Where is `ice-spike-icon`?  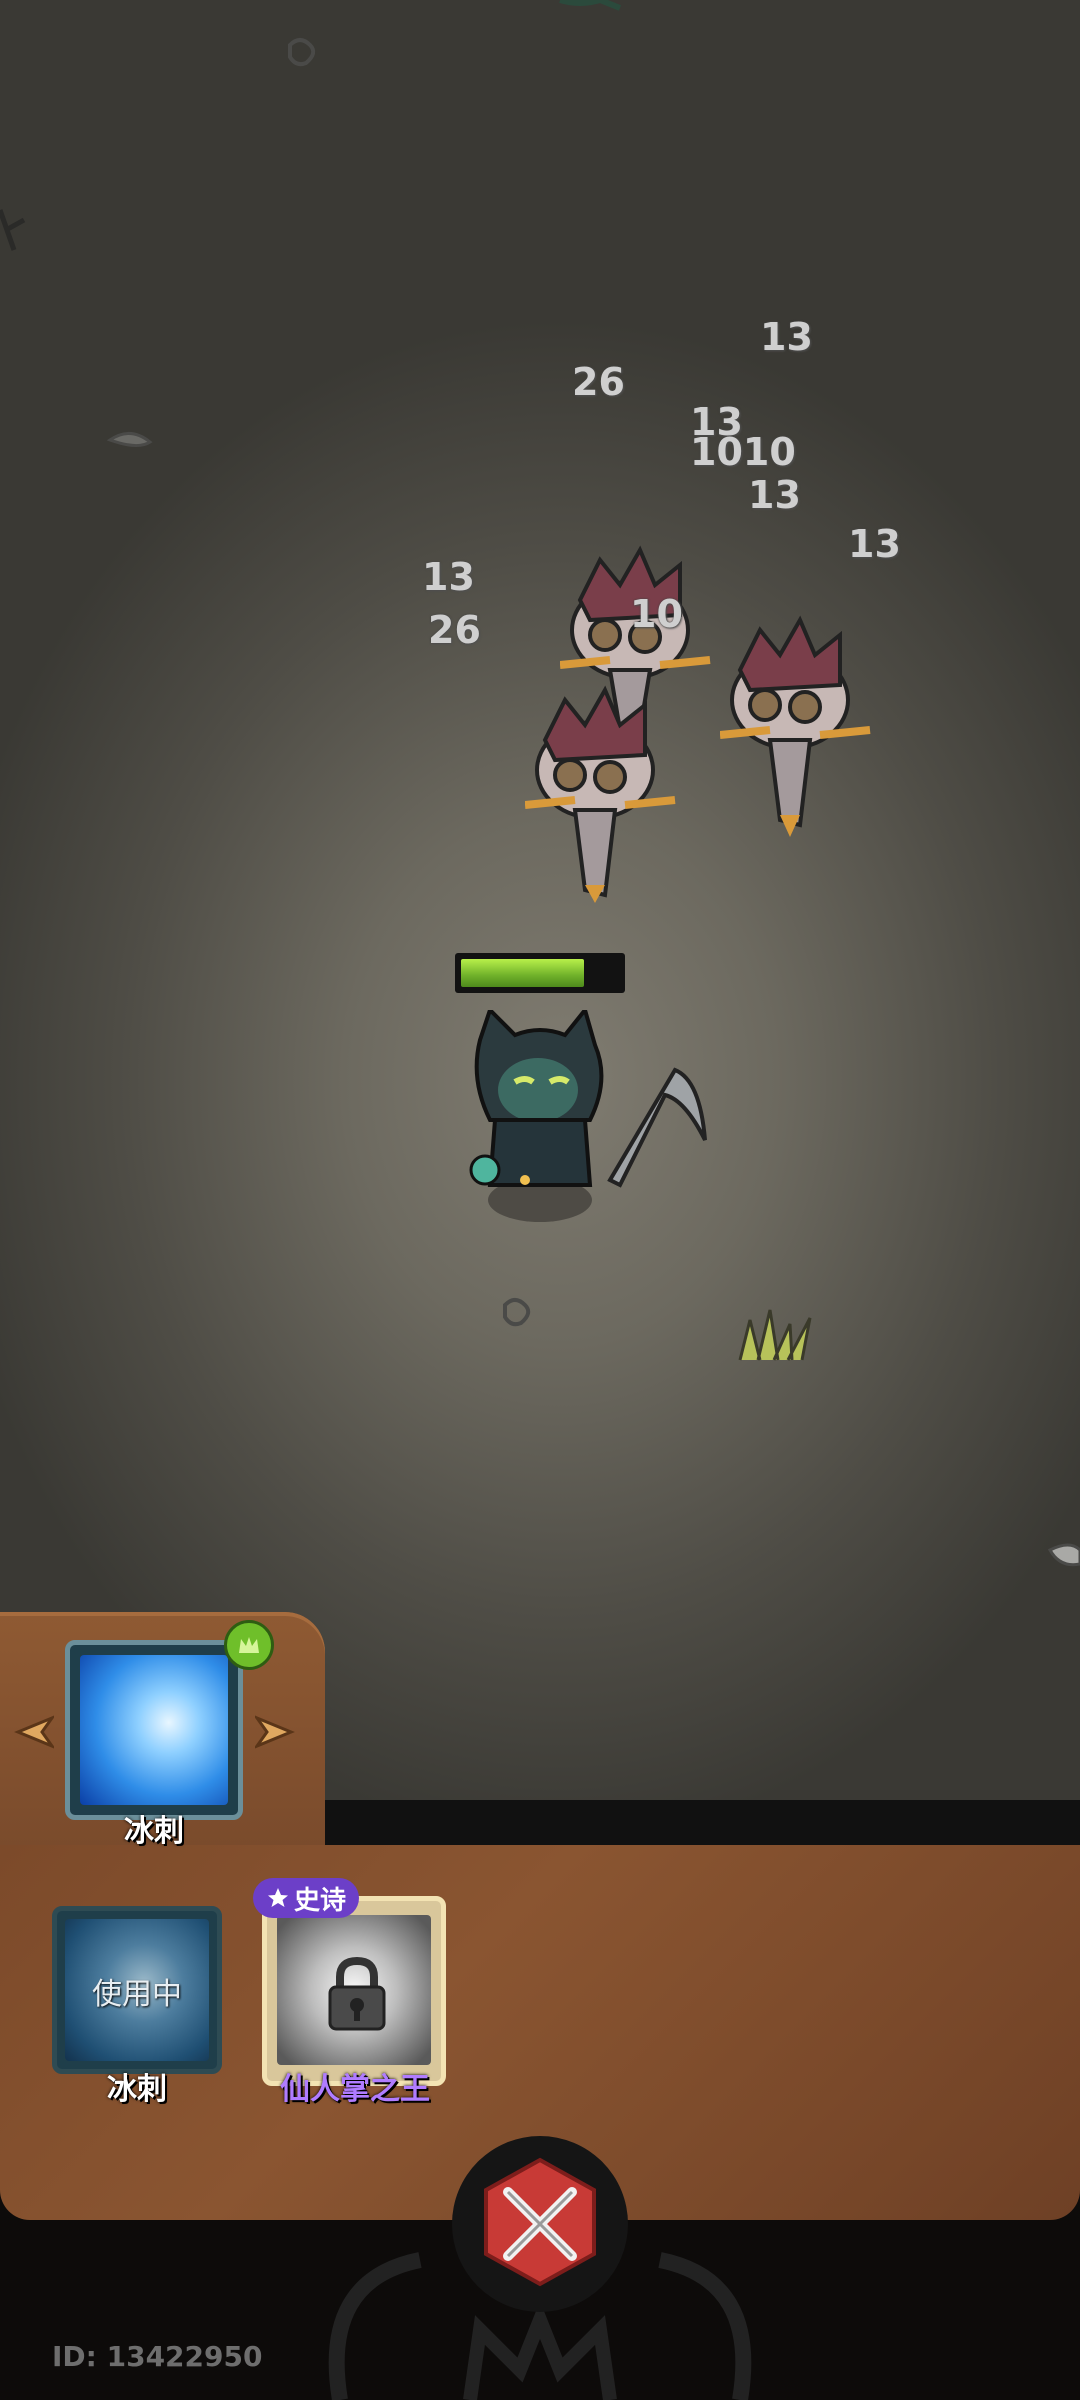 ice-spike-icon is located at coordinates (154, 1730).